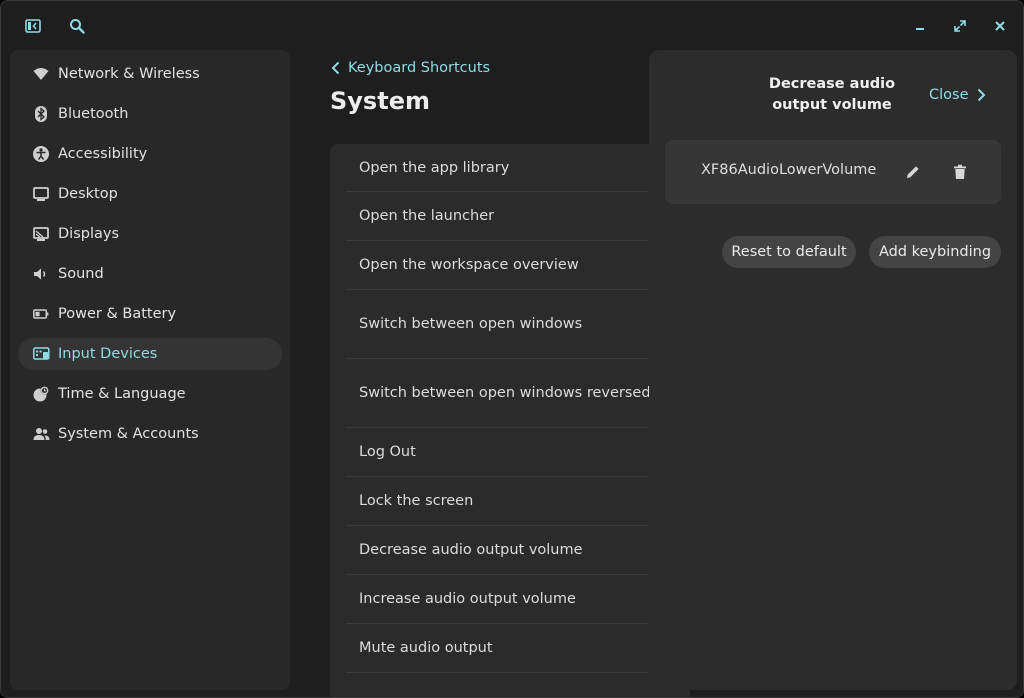 The height and width of the screenshot is (698, 1024). I want to click on sidebar-item-network-wireless: Network & Wireless, so click(150, 74).